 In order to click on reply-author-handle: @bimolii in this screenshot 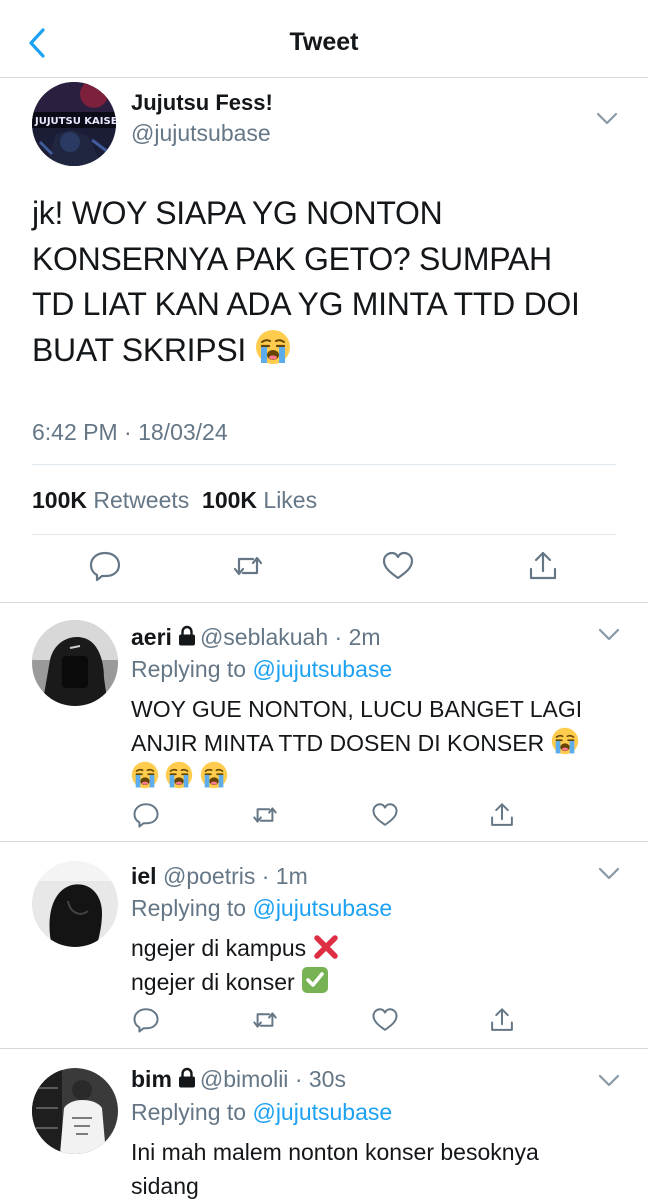, I will do `click(244, 1079)`.